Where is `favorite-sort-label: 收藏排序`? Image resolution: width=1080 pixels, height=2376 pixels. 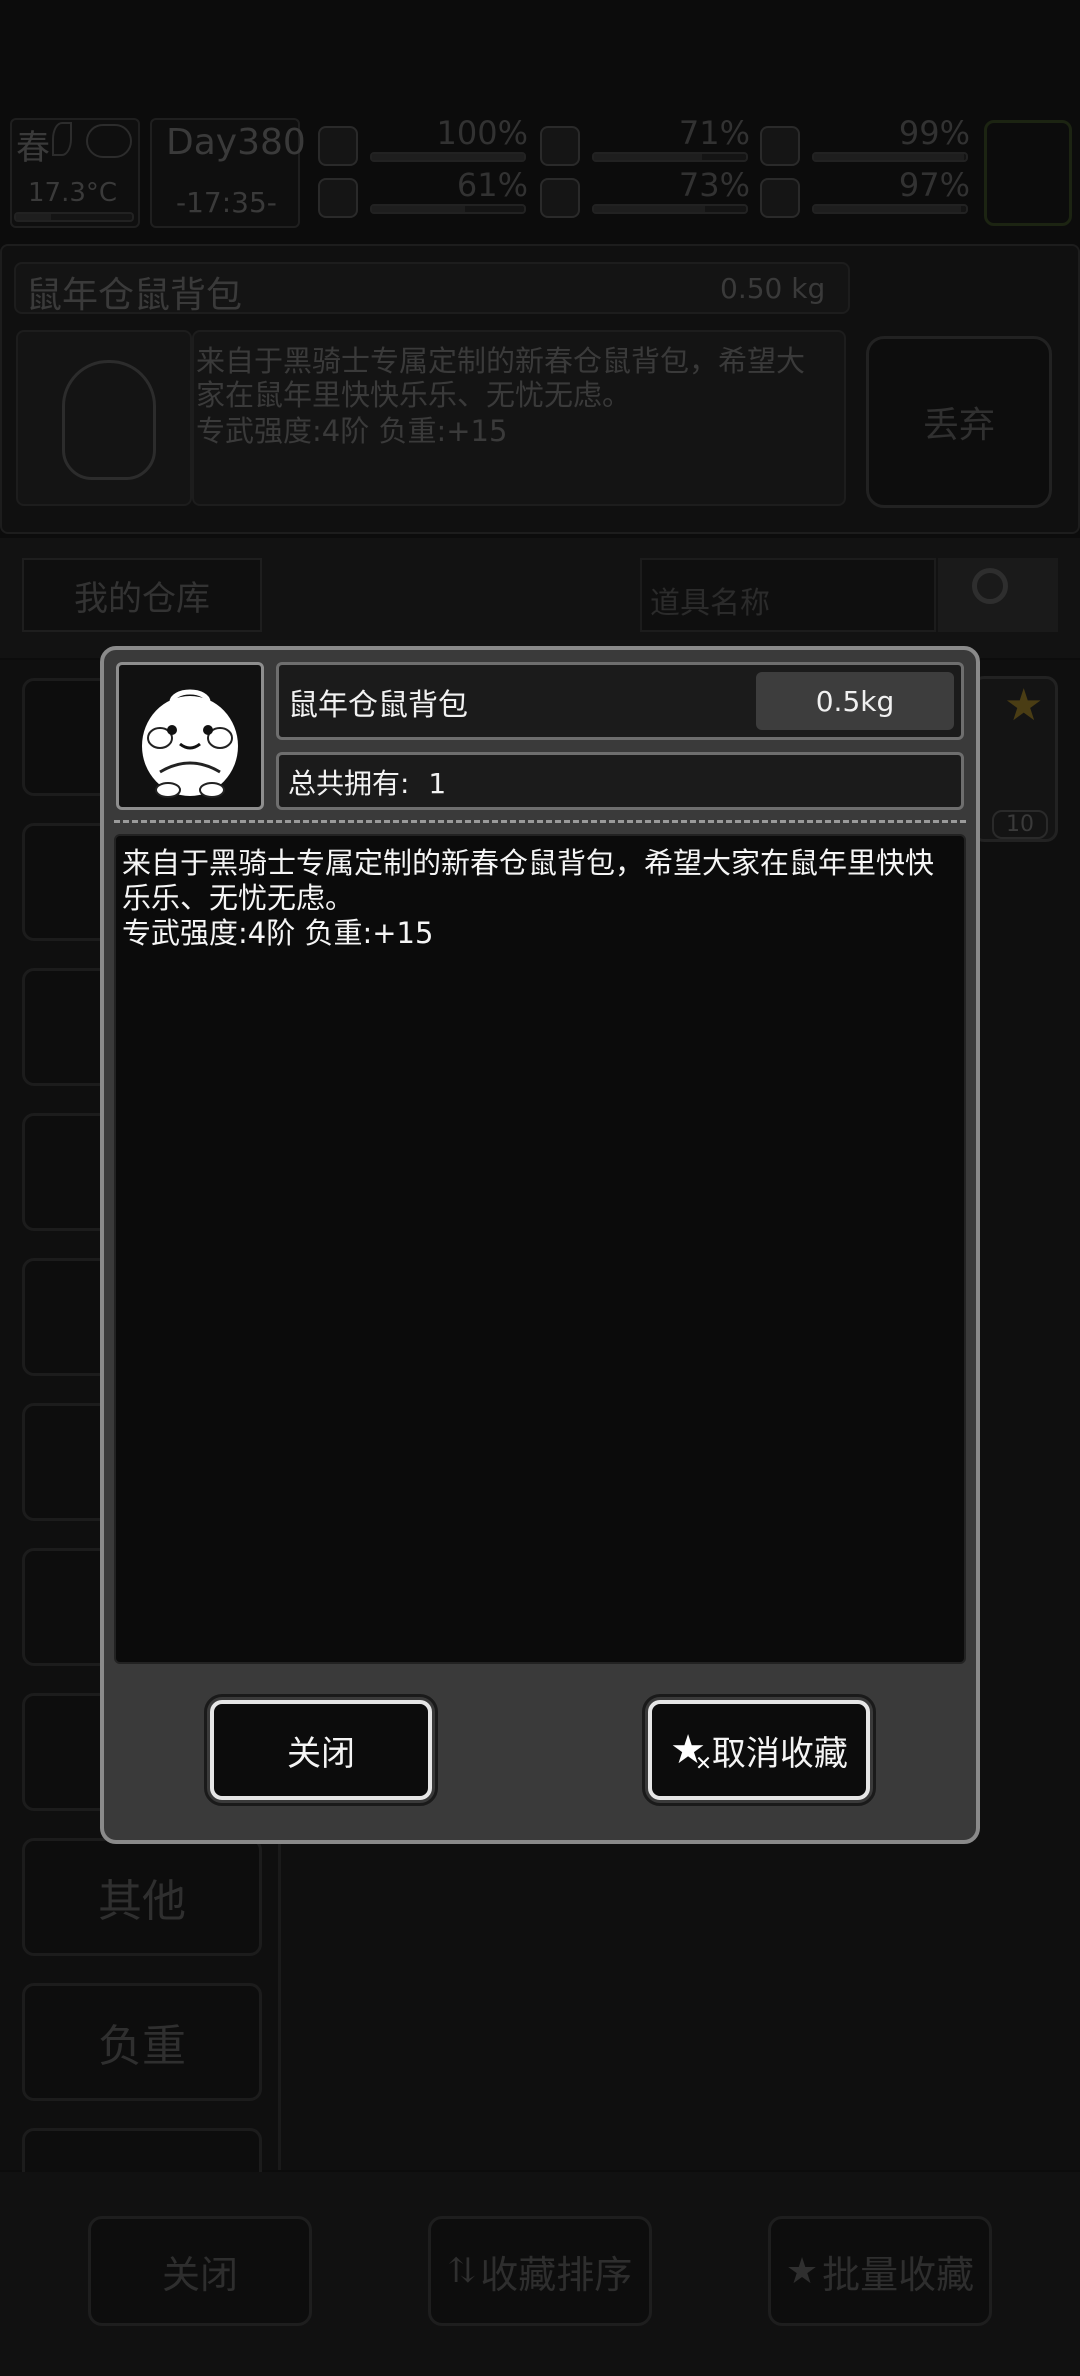
favorite-sort-label: 收藏排序 is located at coordinates (556, 2274).